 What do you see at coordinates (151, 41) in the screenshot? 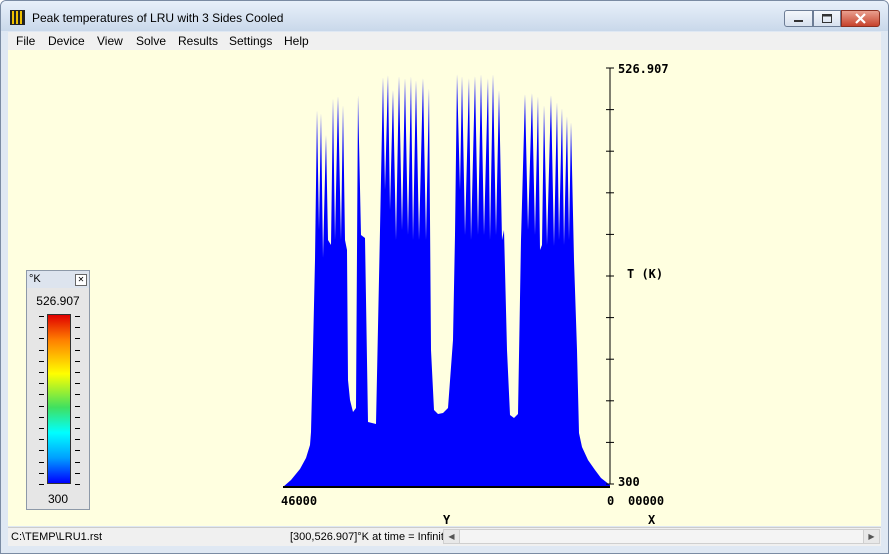
I see `menu-solve: Solve` at bounding box center [151, 41].